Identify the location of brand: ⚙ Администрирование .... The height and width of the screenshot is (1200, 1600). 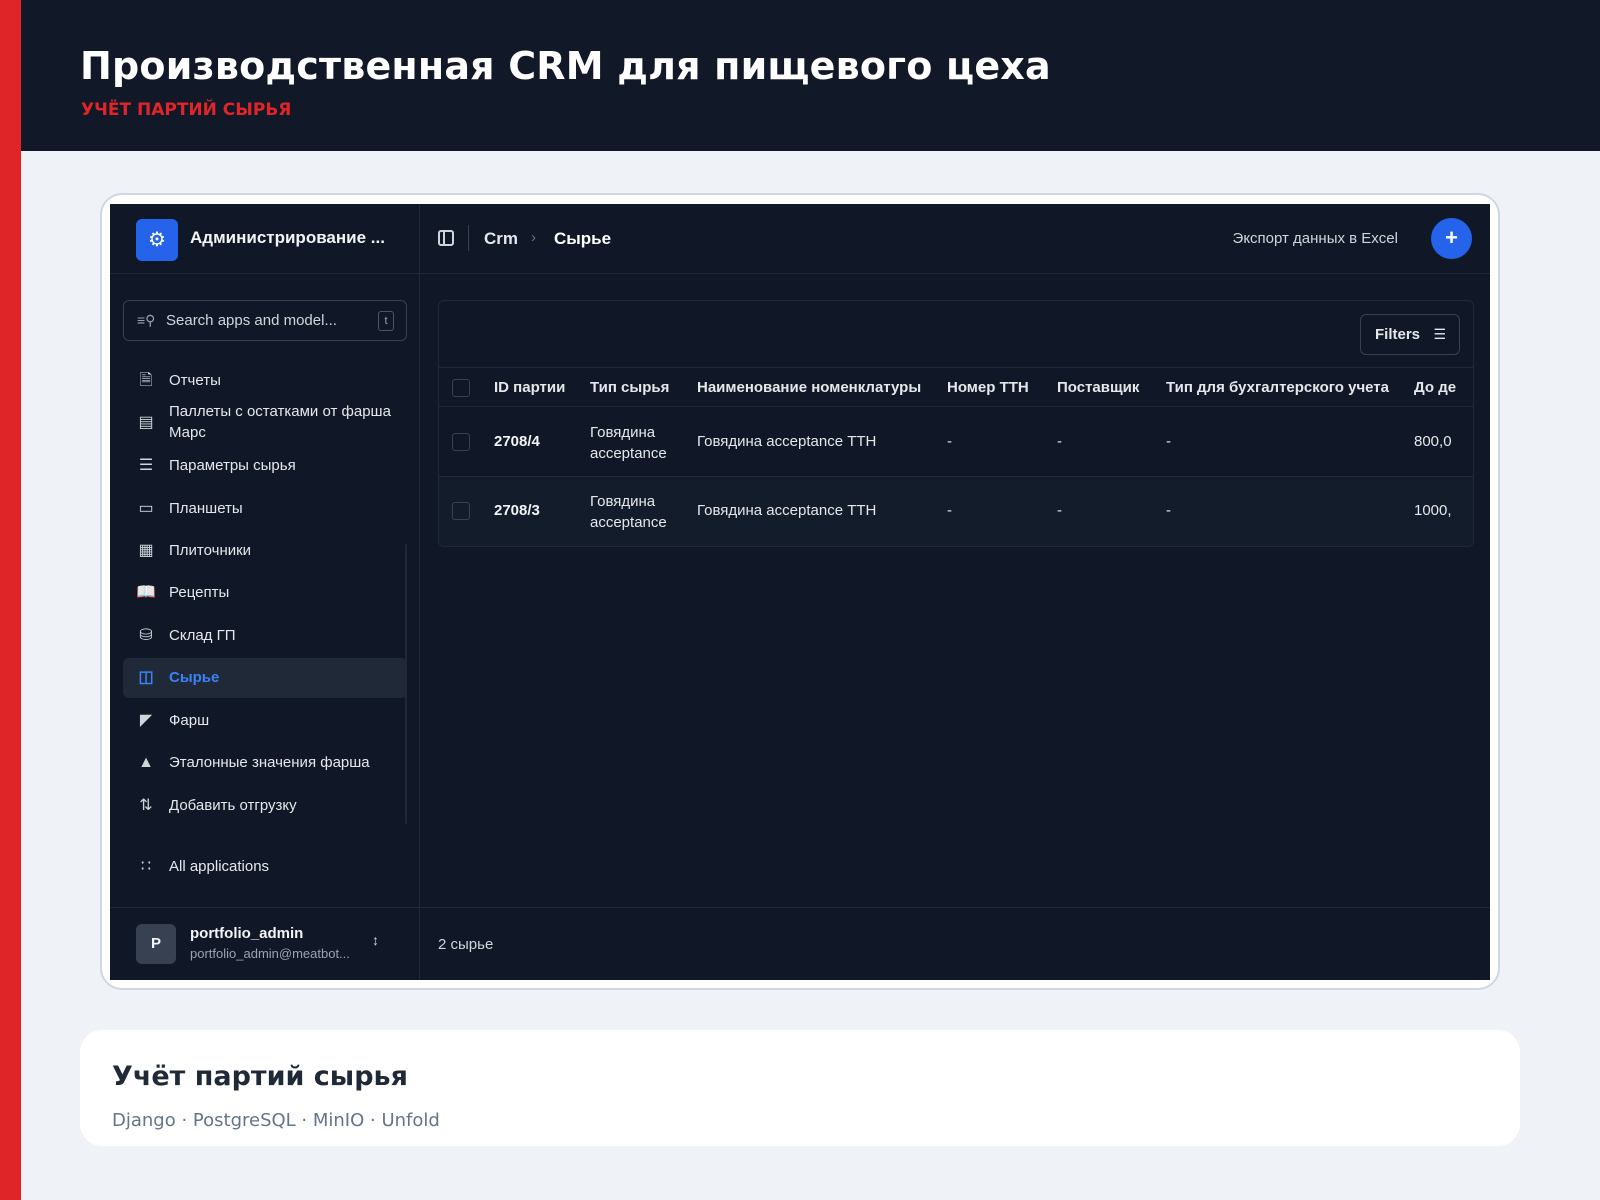
(265, 239).